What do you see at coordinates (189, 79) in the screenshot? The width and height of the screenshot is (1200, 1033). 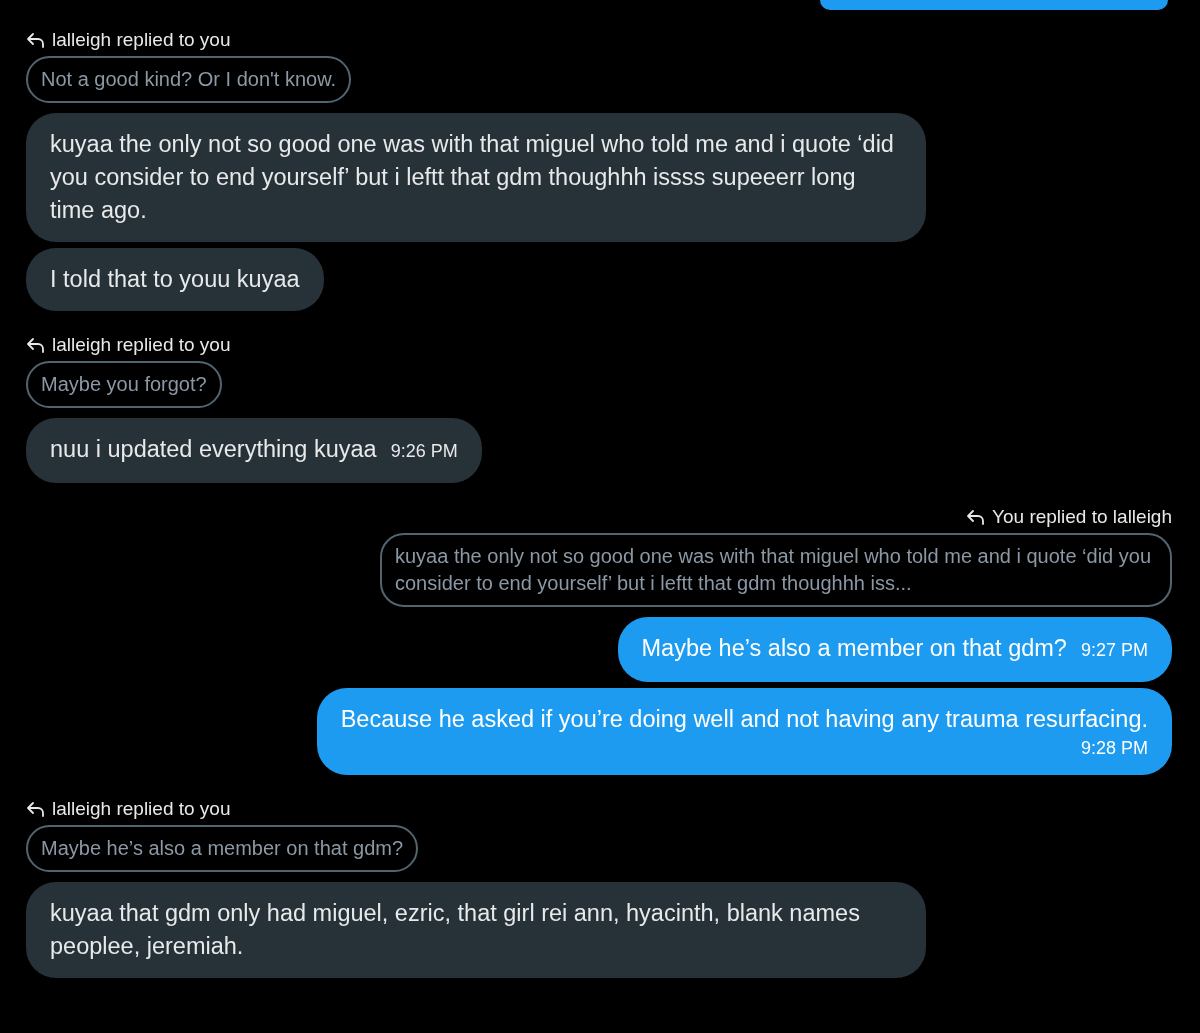 I see `quoted-message: Not a good kind? Or I don't know.` at bounding box center [189, 79].